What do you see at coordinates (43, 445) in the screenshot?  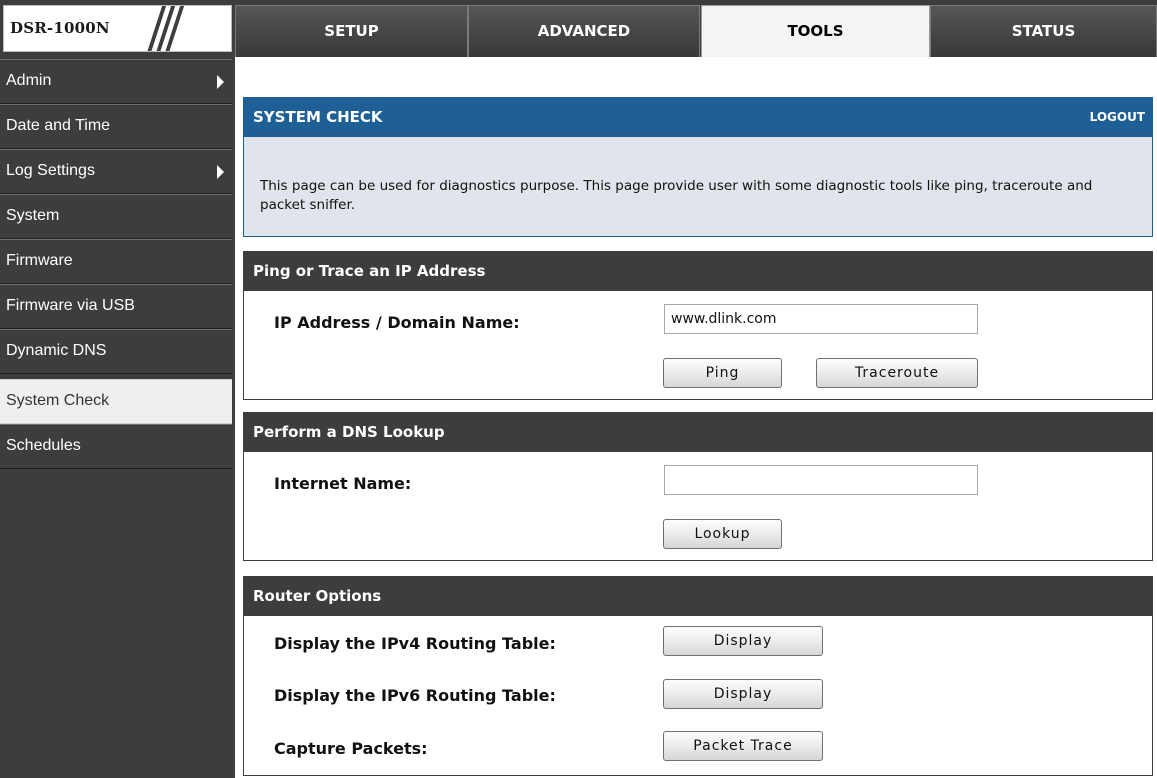 I see `sidebar-item-label: Schedules` at bounding box center [43, 445].